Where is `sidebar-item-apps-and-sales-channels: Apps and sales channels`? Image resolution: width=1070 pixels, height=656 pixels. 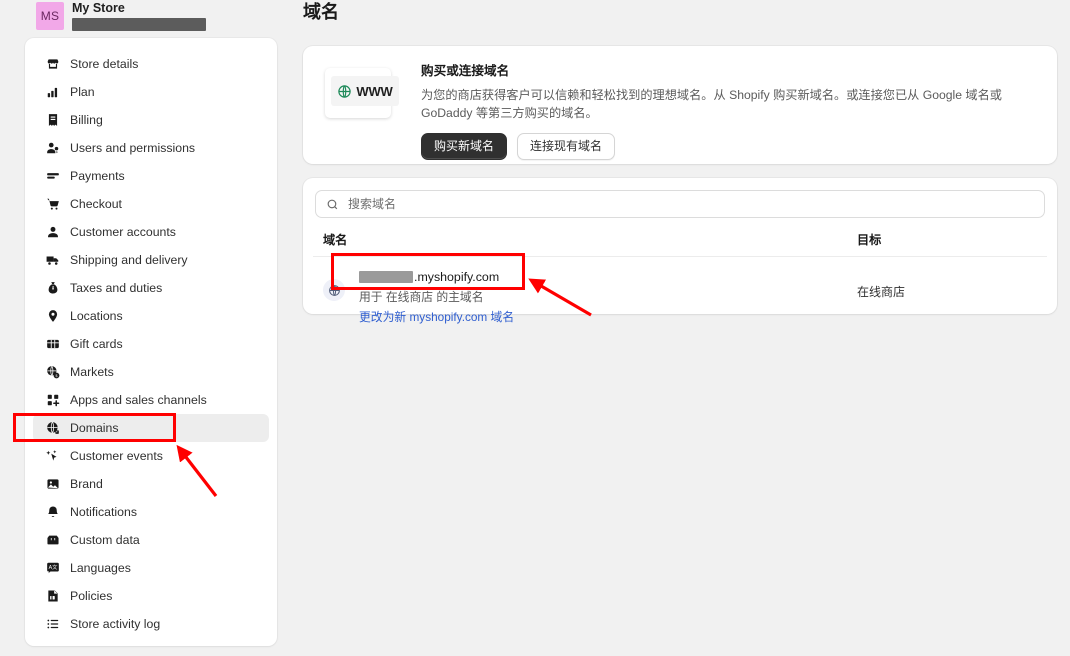
sidebar-item-apps-and-sales-channels: Apps and sales channels is located at coordinates (151, 400).